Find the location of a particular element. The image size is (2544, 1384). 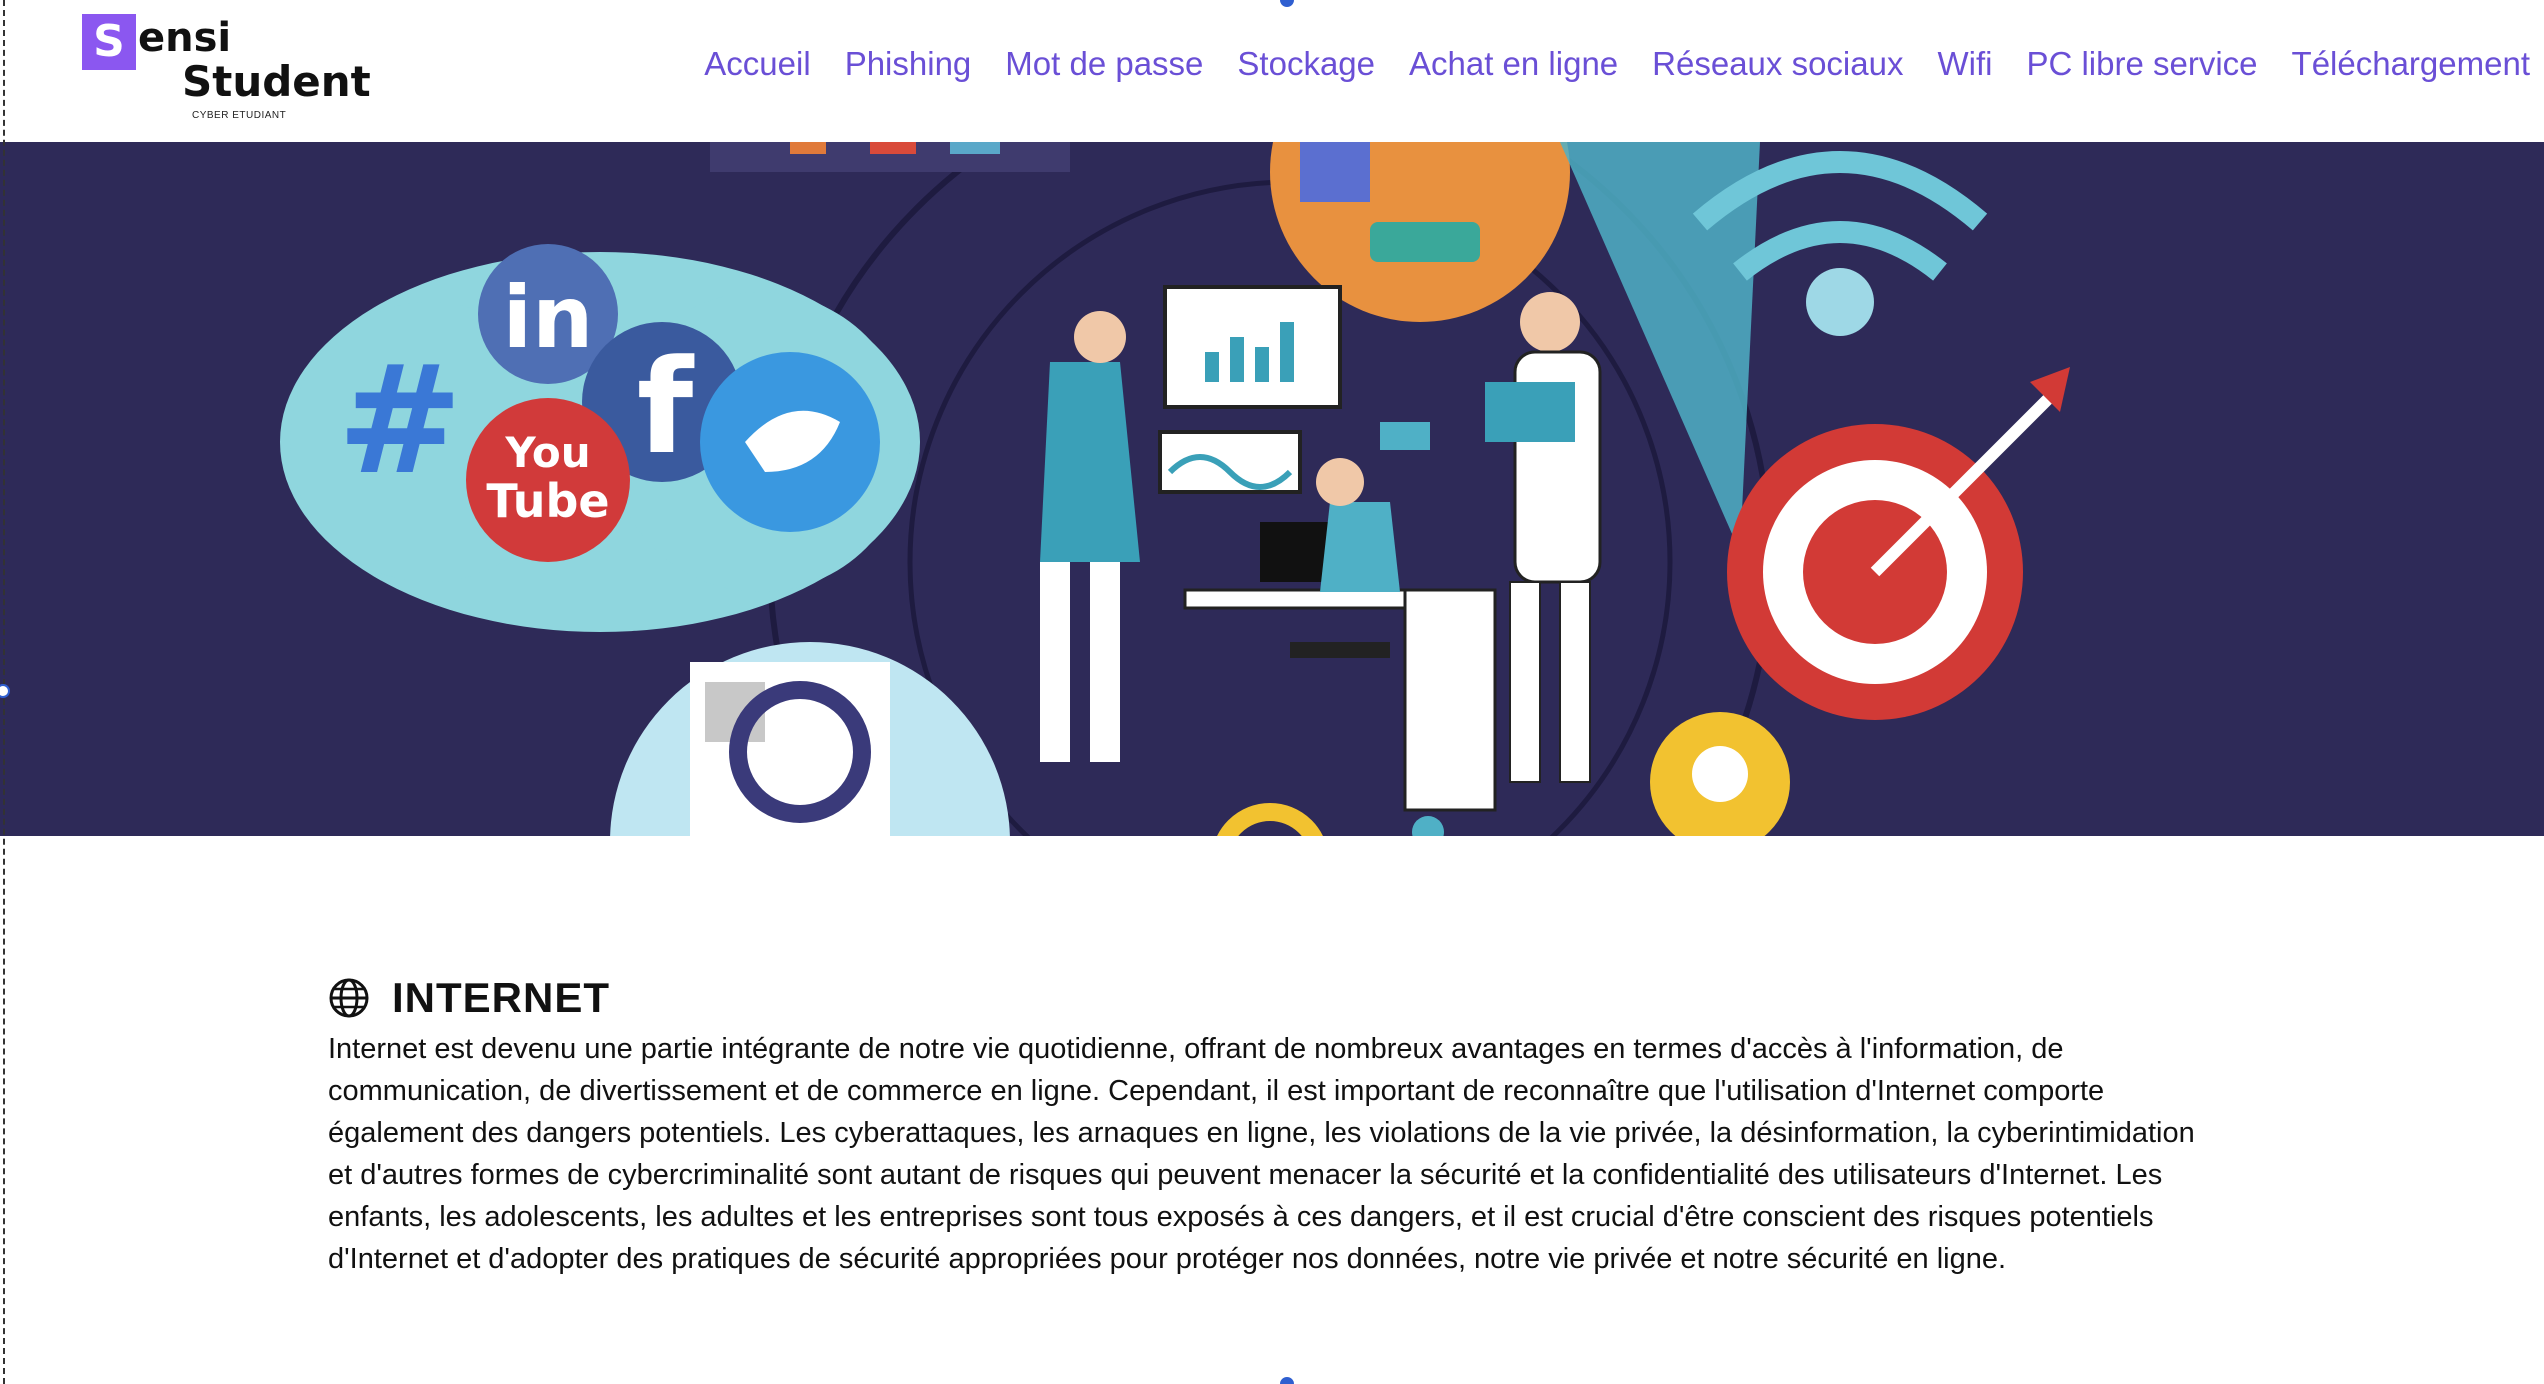

nav-item-reseaux-sociaux: Réseaux sociaux is located at coordinates (1777, 64).